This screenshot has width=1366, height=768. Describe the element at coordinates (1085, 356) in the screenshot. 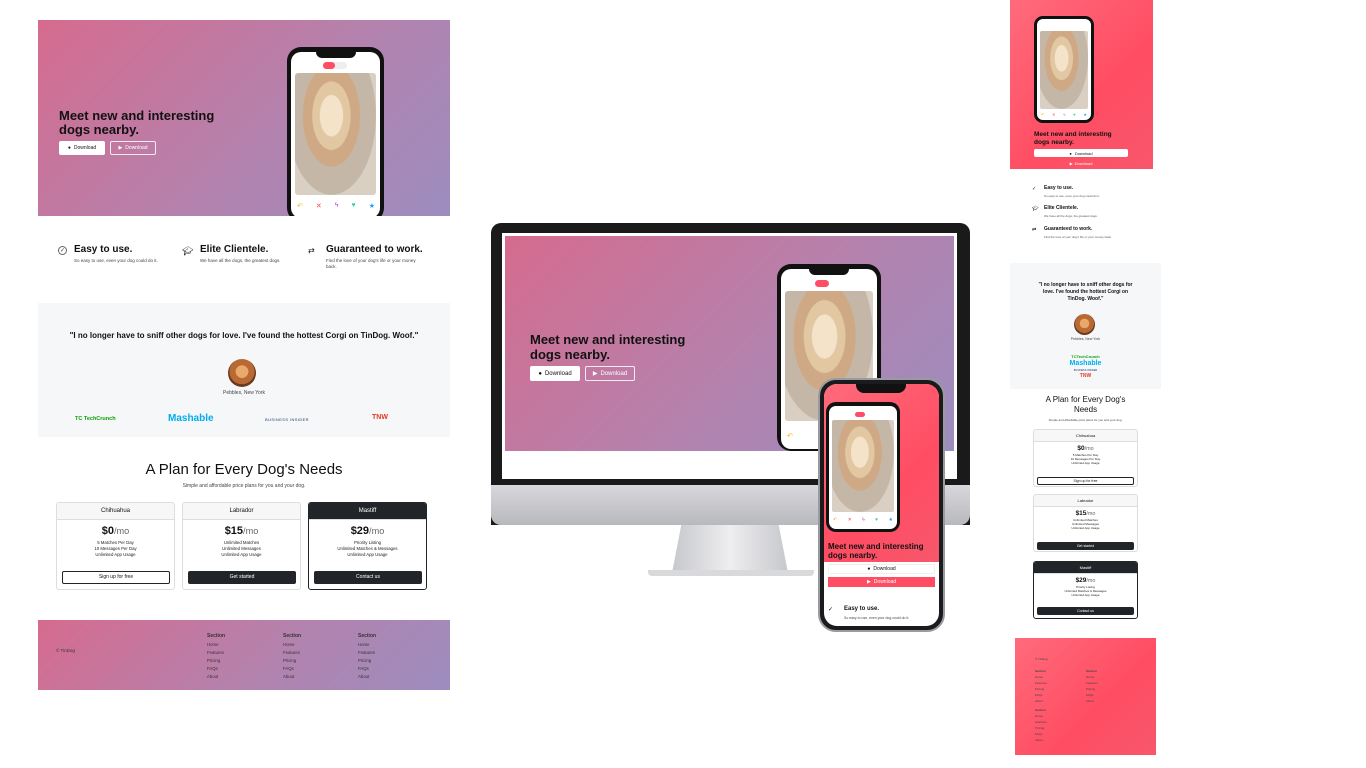

I see `mobile-press-techcrunch: TCTechCrunch` at that location.